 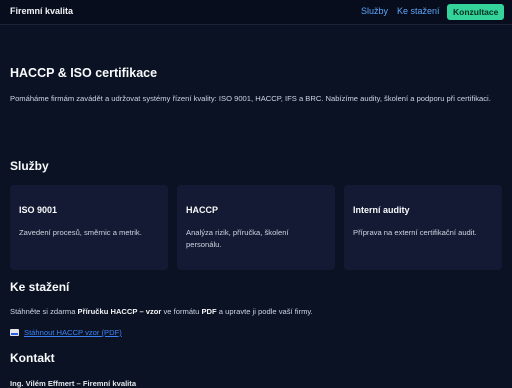 What do you see at coordinates (32, 358) in the screenshot?
I see `contact-heading: Kontakt` at bounding box center [32, 358].